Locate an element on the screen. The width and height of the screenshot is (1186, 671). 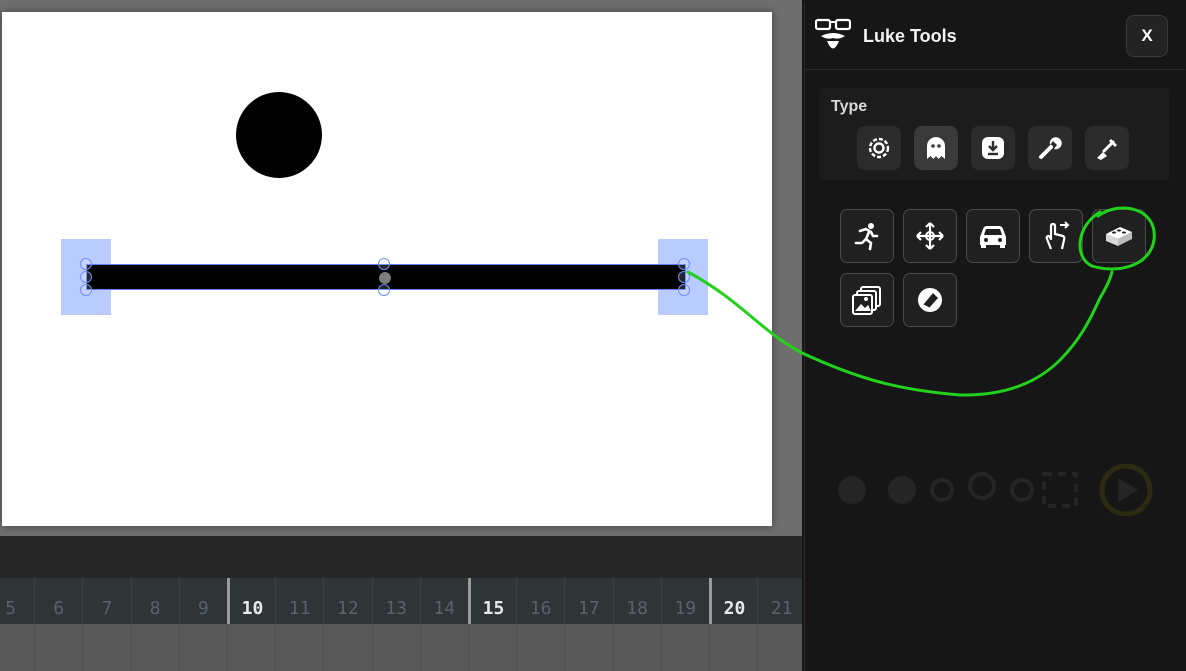
eraser-icon is located at coordinates (930, 300).